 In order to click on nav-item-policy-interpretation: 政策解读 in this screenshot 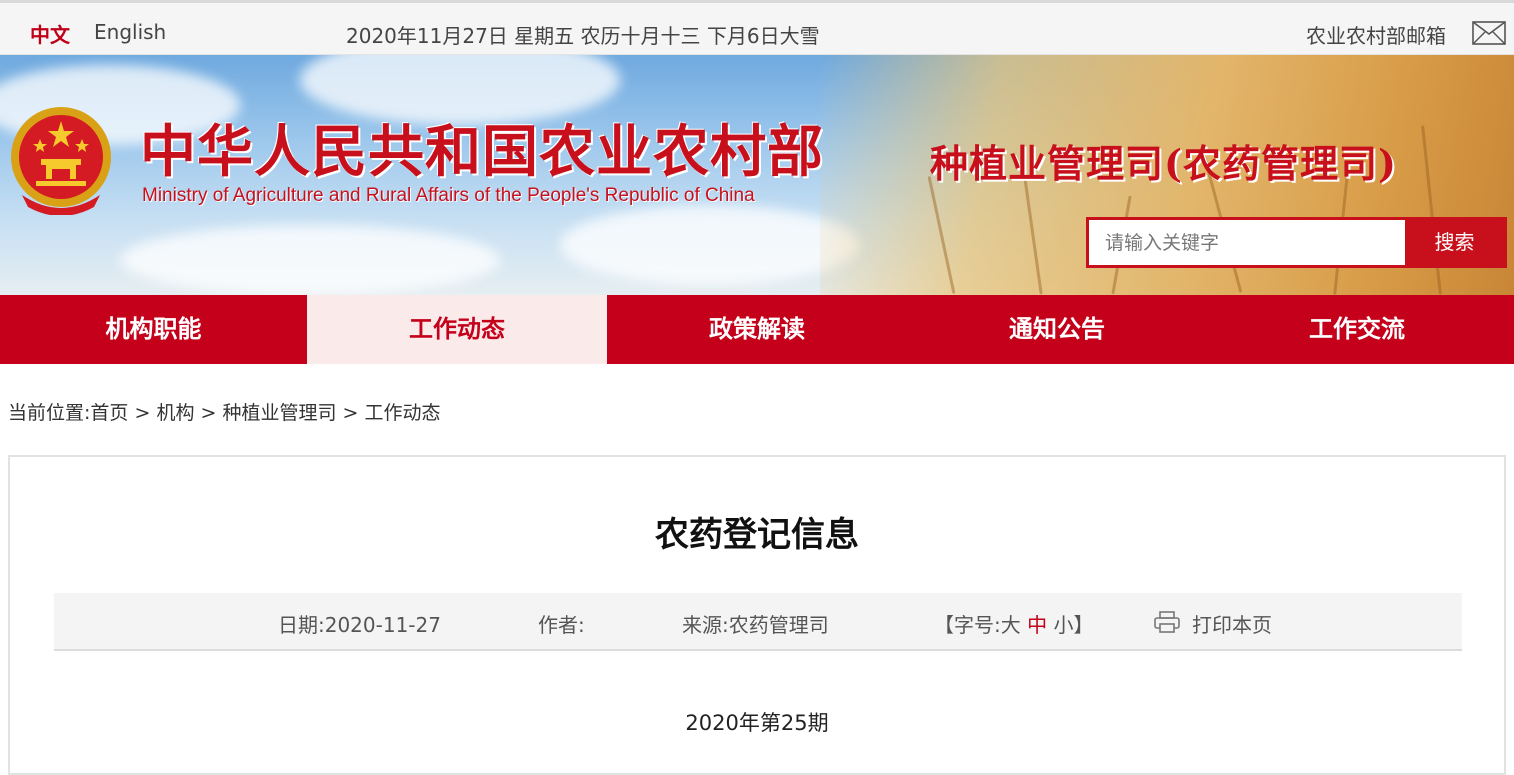, I will do `click(757, 329)`.